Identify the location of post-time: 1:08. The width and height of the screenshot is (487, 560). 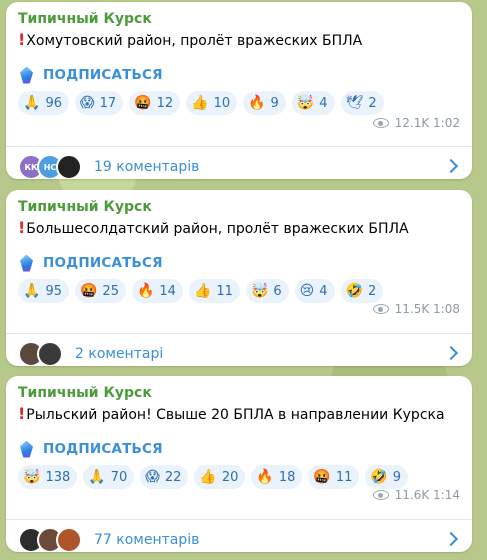
(446, 309).